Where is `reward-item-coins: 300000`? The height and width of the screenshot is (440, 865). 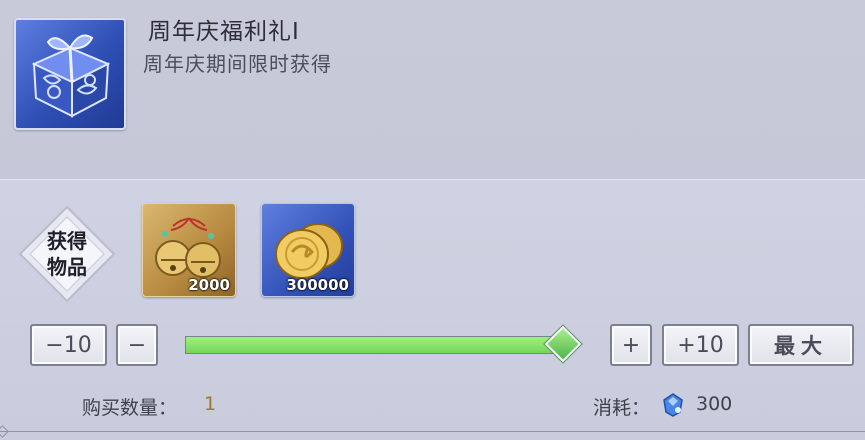 reward-item-coins: 300000 is located at coordinates (308, 250).